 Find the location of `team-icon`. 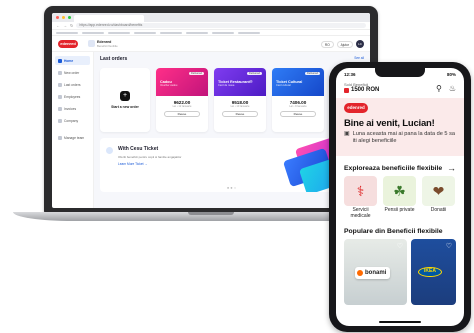

team-icon is located at coordinates (60, 137).